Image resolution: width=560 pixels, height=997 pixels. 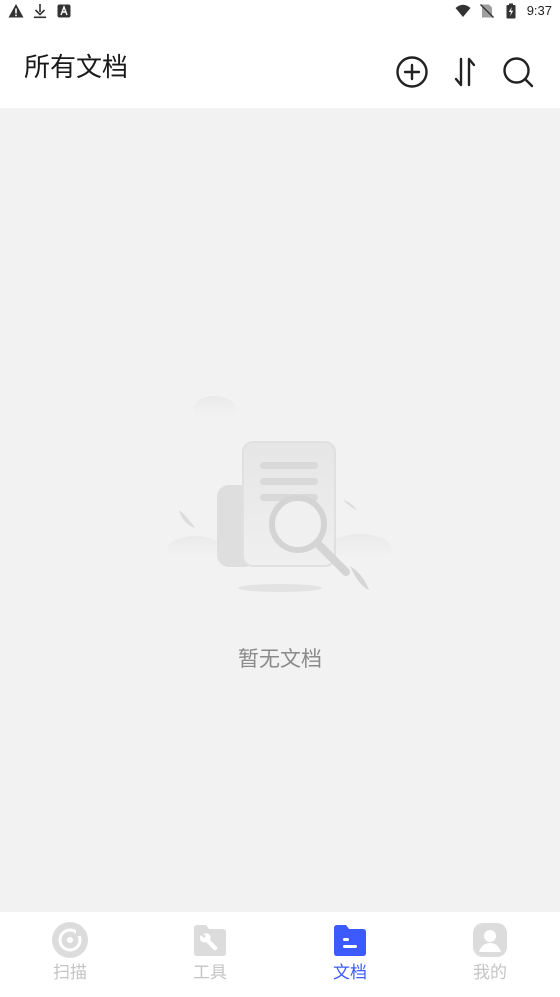 What do you see at coordinates (279, 494) in the screenshot?
I see `empty-document-search-illustration` at bounding box center [279, 494].